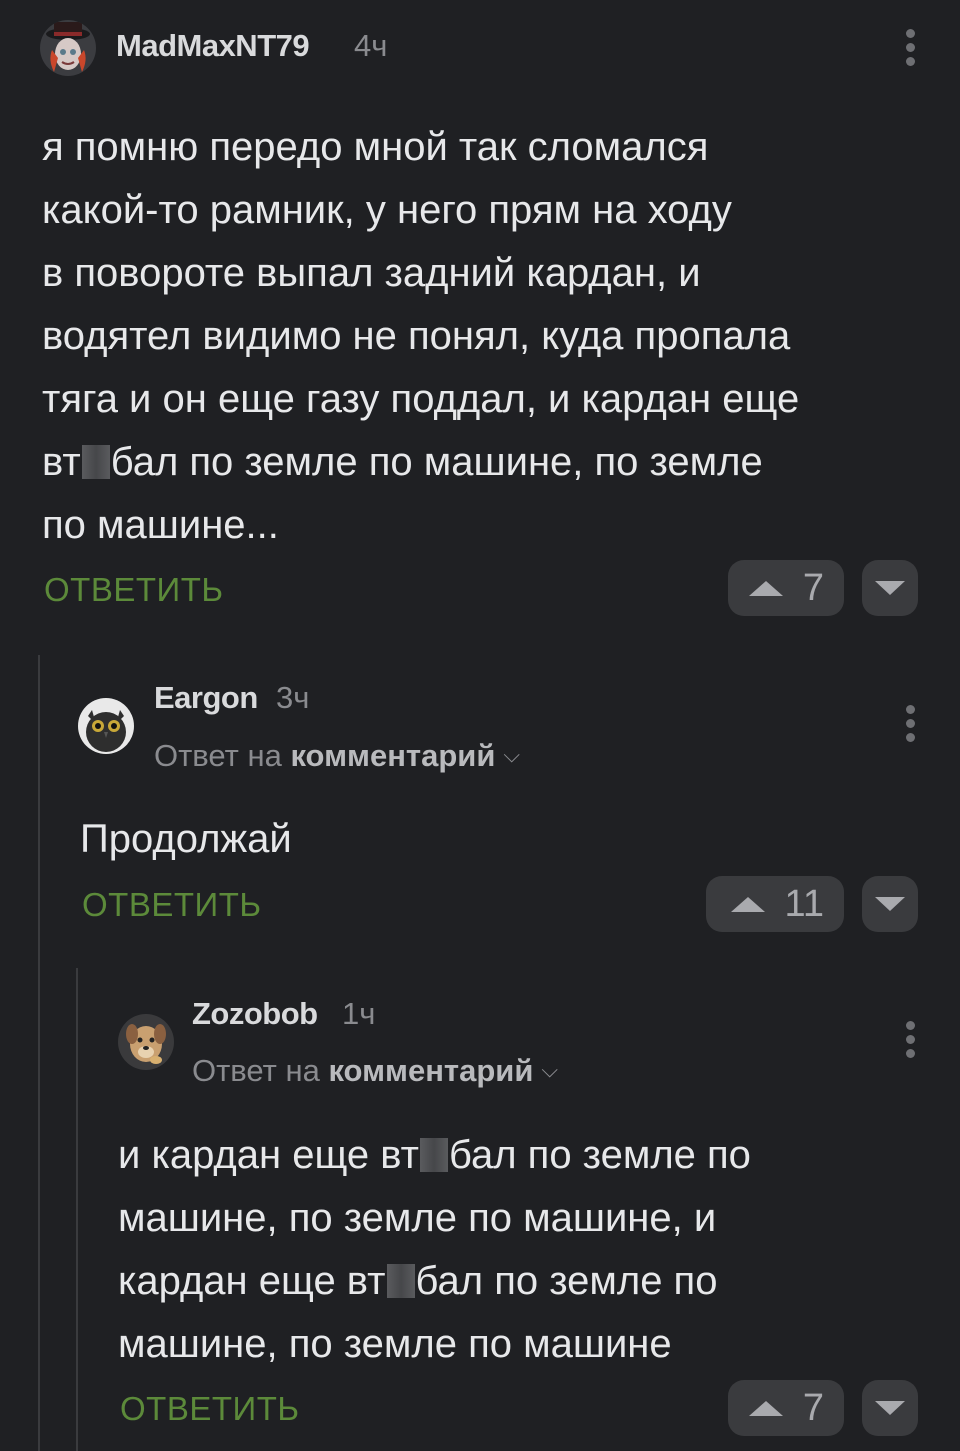 This screenshot has width=960, height=1451. Describe the element at coordinates (359, 1013) in the screenshot. I see `comment-time: 1ч` at that location.